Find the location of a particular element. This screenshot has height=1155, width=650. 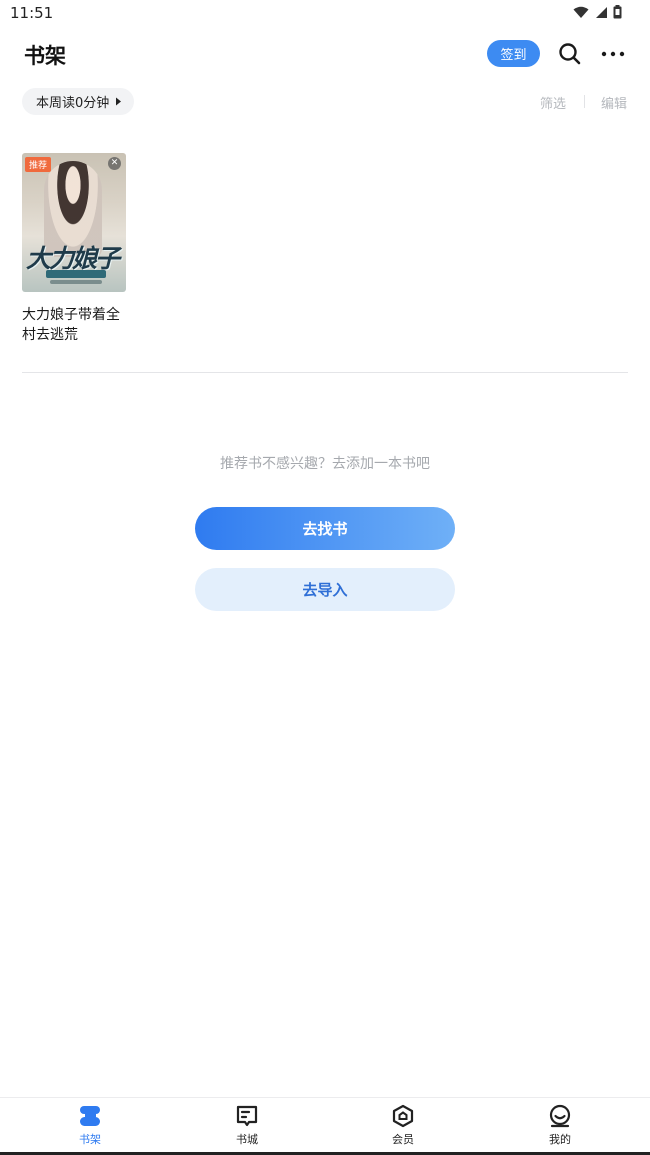

nav-item-bookstore: 书城 is located at coordinates (247, 1125).